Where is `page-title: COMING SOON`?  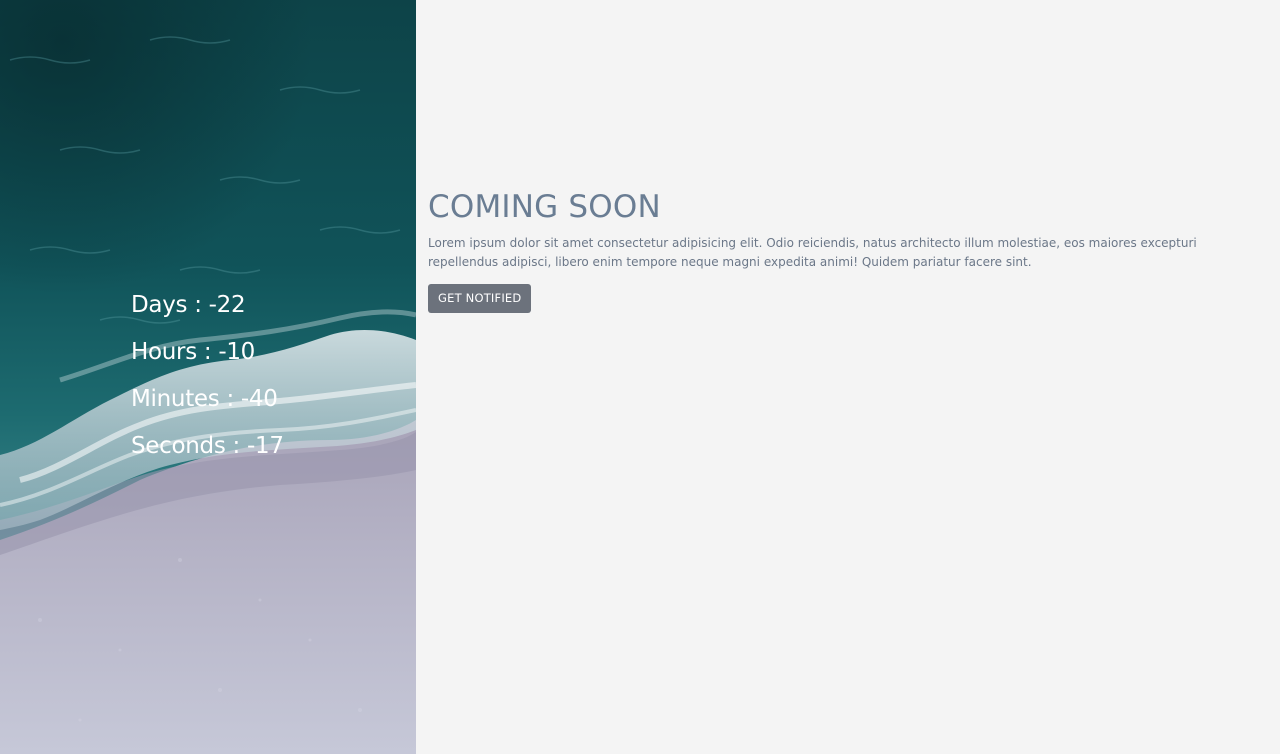 page-title: COMING SOON is located at coordinates (544, 207).